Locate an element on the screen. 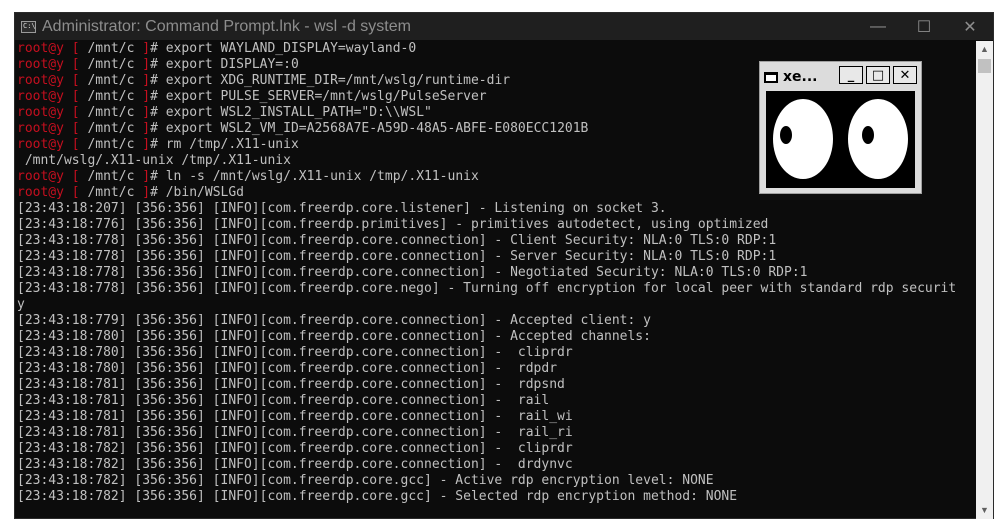 This screenshot has width=1006, height=531. scrollbar-thumb is located at coordinates (984, 66).